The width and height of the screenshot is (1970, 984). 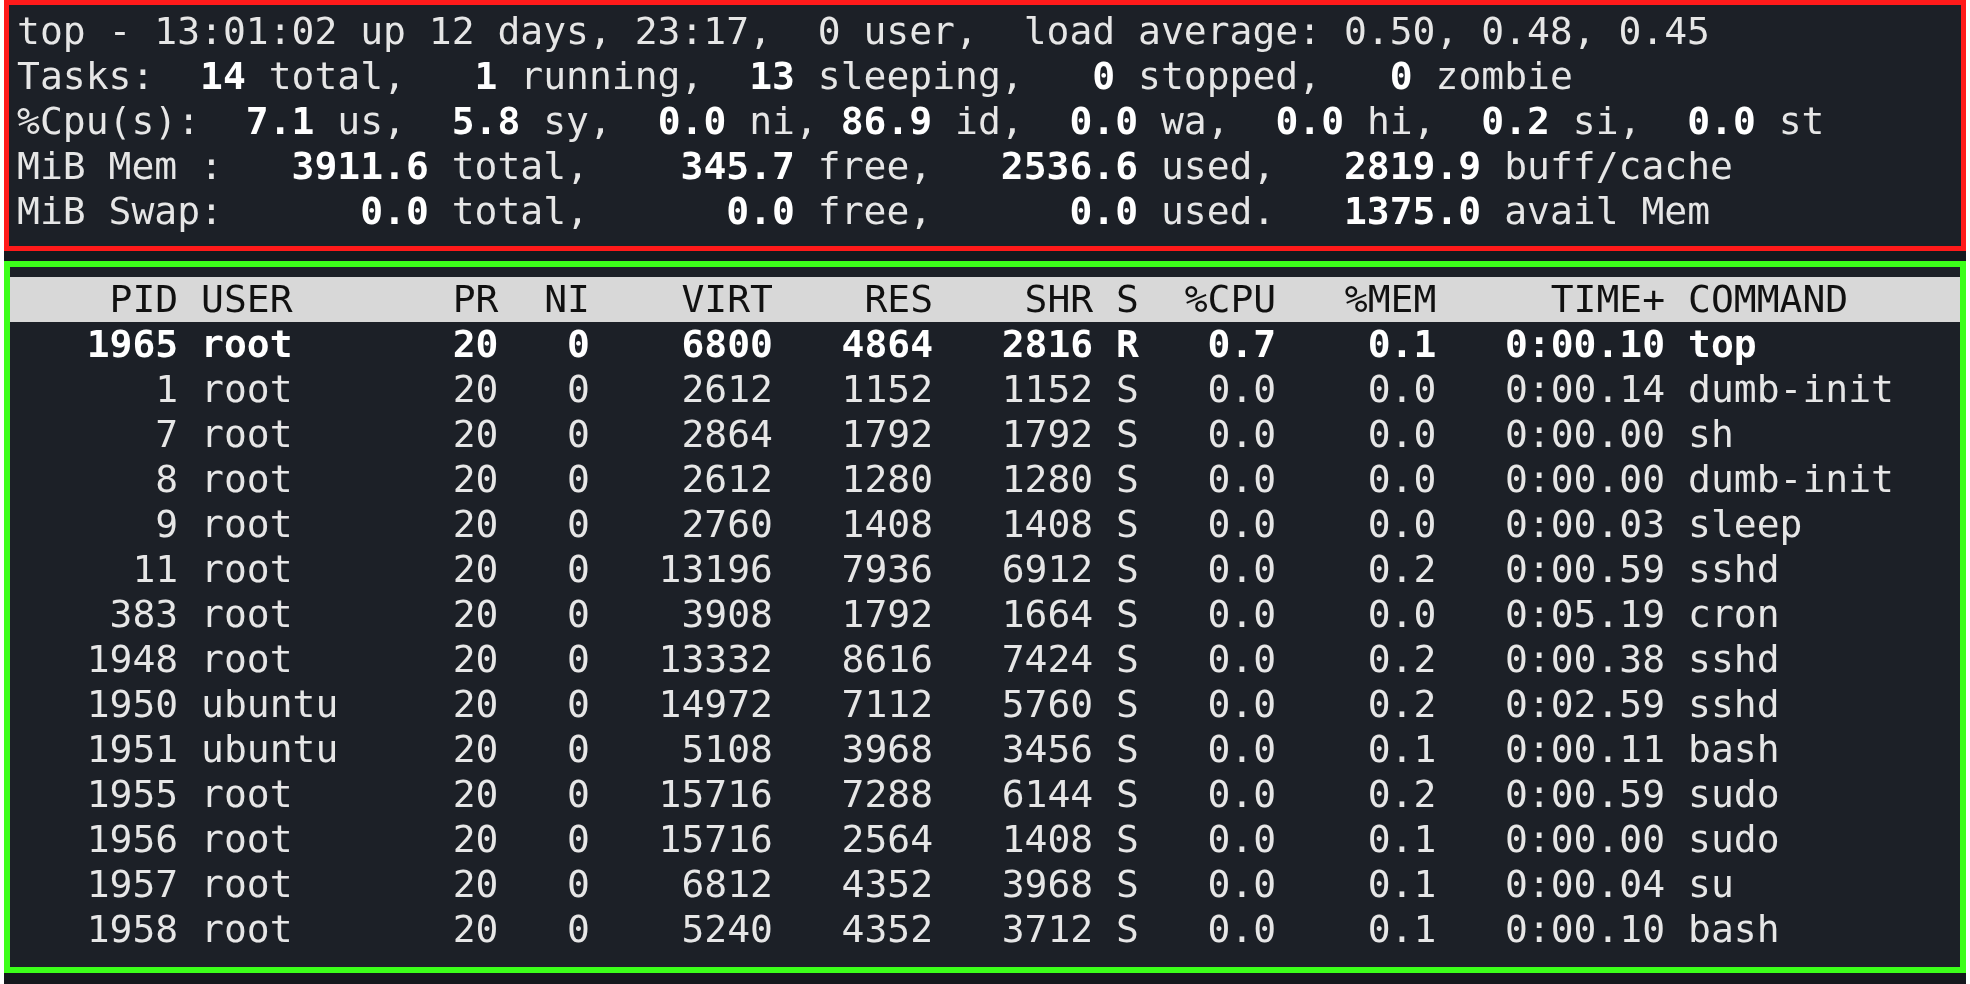 What do you see at coordinates (864, 211) in the screenshot?
I see `summary-line: MiB Swap: 0.0 total, 0.0 free, 0.0 used. 1375.0 avail Mem` at bounding box center [864, 211].